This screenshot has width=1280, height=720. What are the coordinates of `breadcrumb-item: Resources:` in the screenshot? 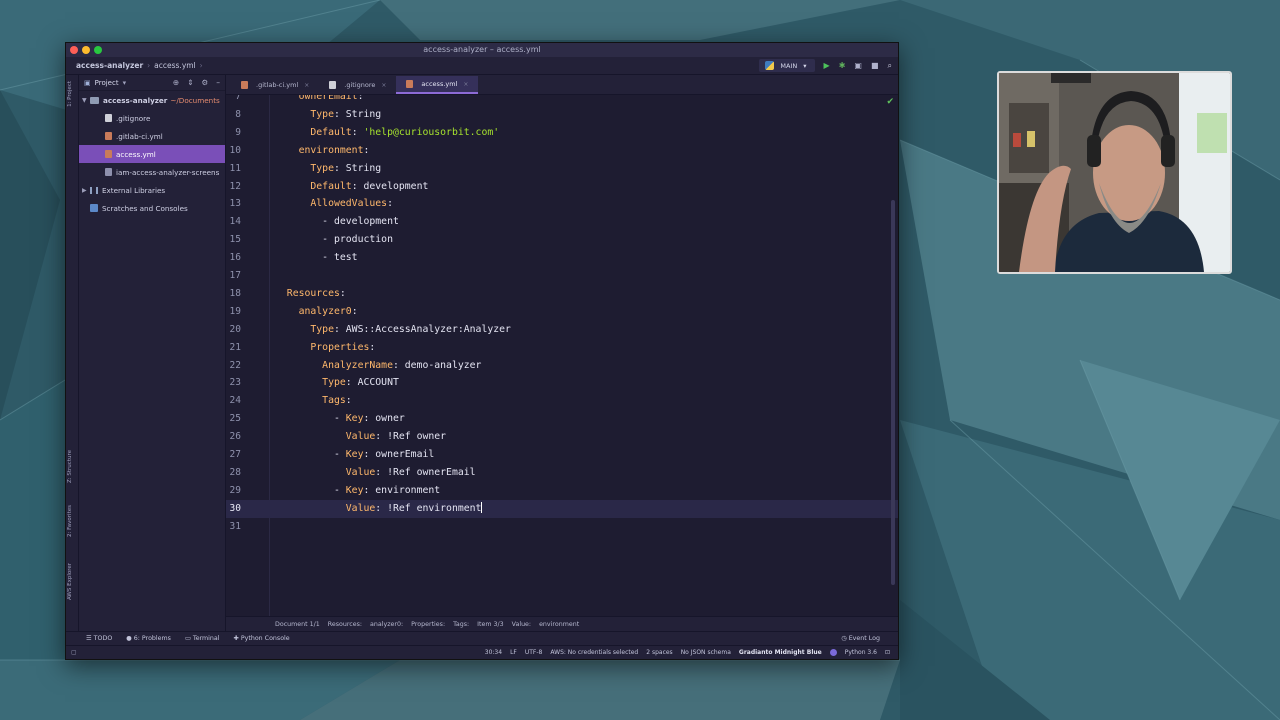 It's located at (345, 624).